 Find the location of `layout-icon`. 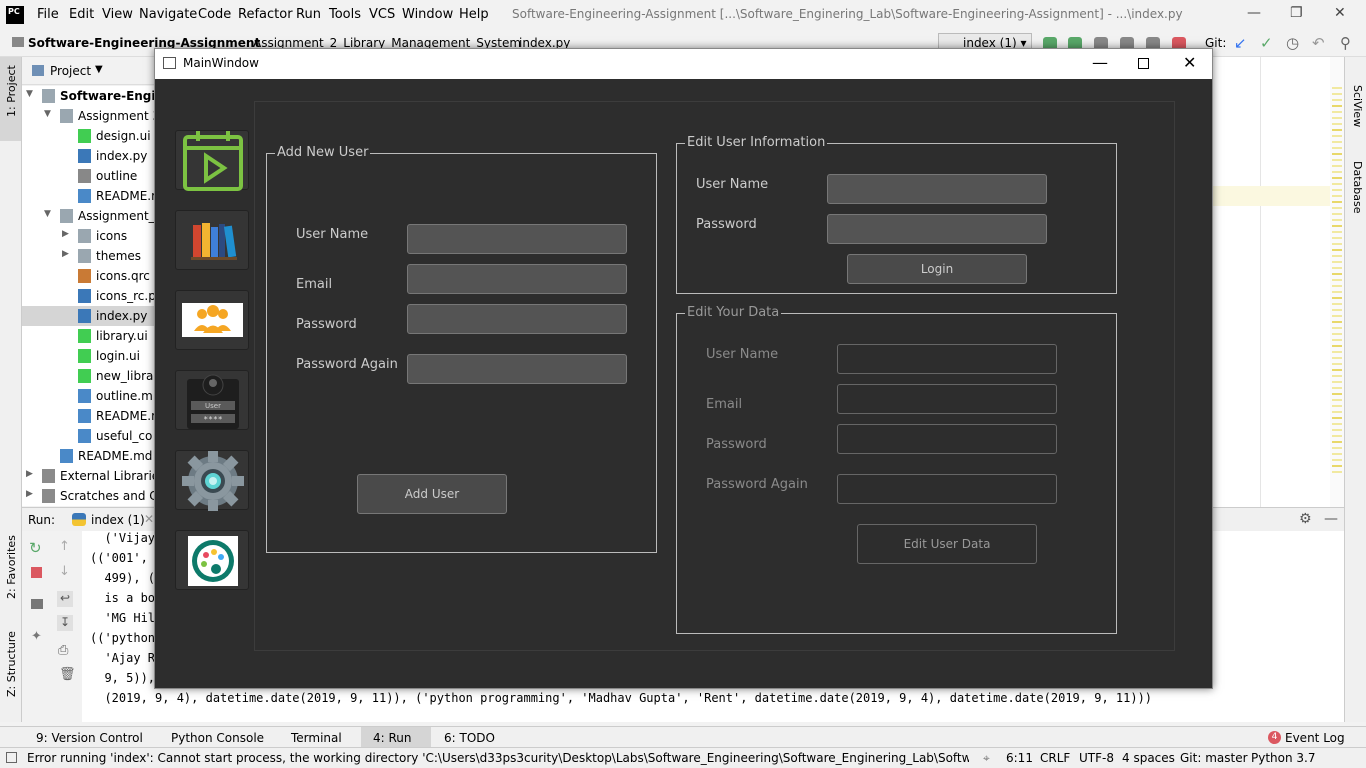

layout-icon is located at coordinates (37, 604).